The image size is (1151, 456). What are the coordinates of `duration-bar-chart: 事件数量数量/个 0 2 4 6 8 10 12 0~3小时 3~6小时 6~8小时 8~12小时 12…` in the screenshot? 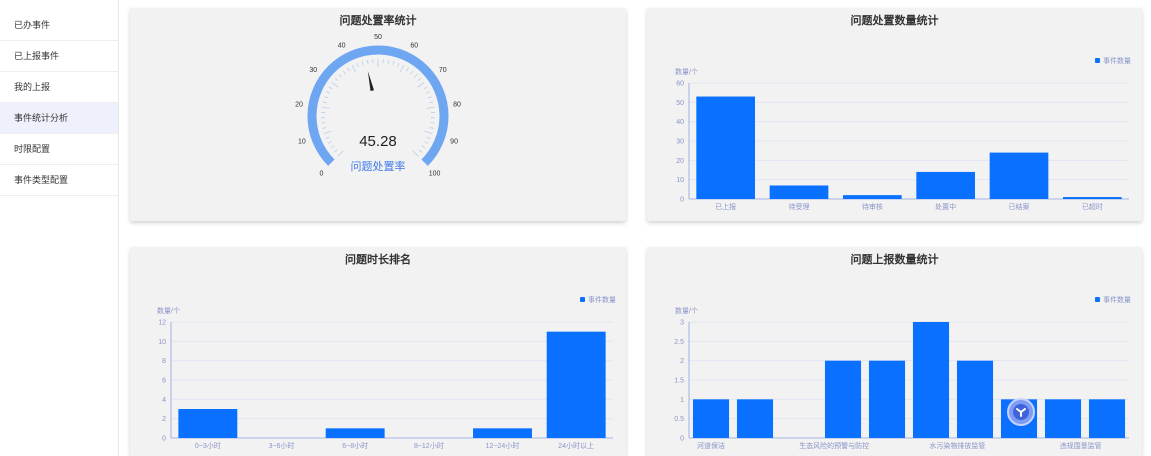 It's located at (386, 372).